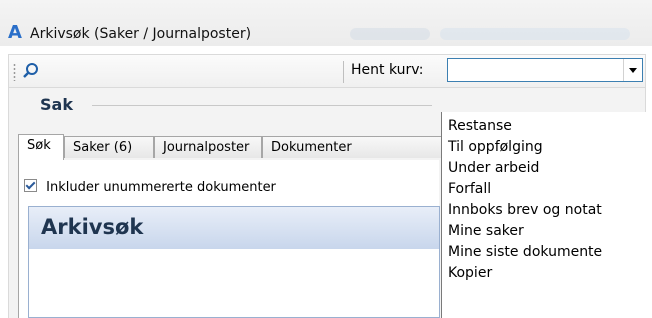 Image resolution: width=652 pixels, height=318 pixels. I want to click on kurv-select, so click(545, 70).